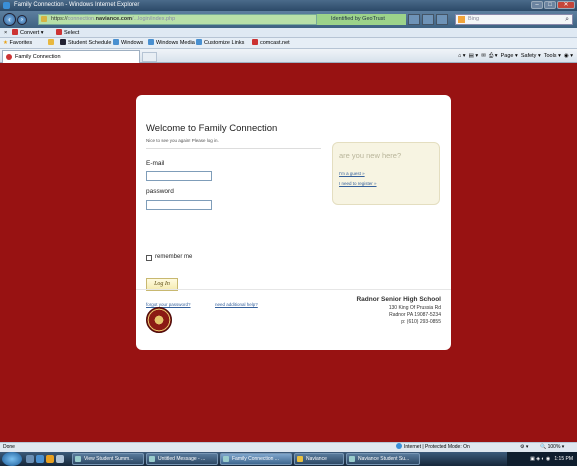 The height and width of the screenshot is (466, 577). I want to click on password-label: password, so click(160, 191).